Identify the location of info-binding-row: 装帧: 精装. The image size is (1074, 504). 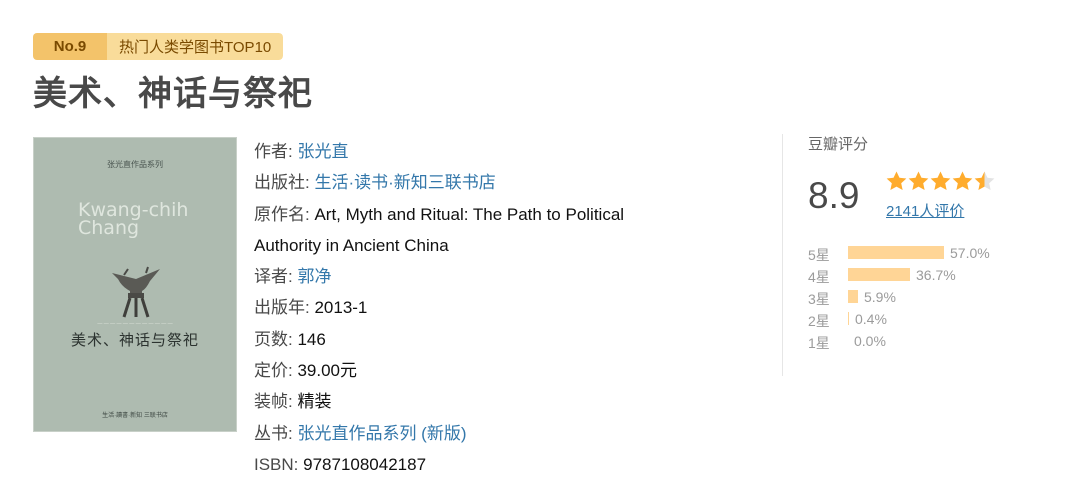
(439, 401).